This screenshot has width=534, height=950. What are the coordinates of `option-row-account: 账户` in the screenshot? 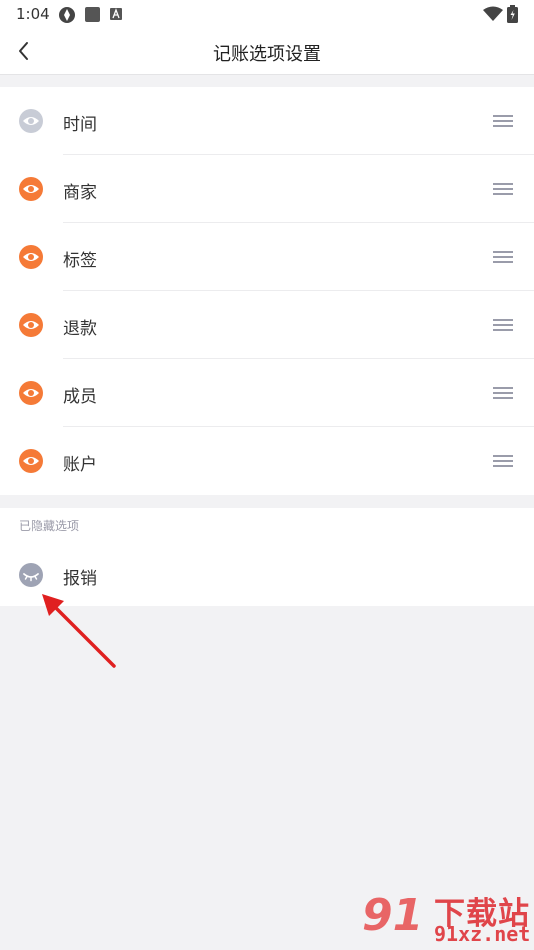 It's located at (267, 461).